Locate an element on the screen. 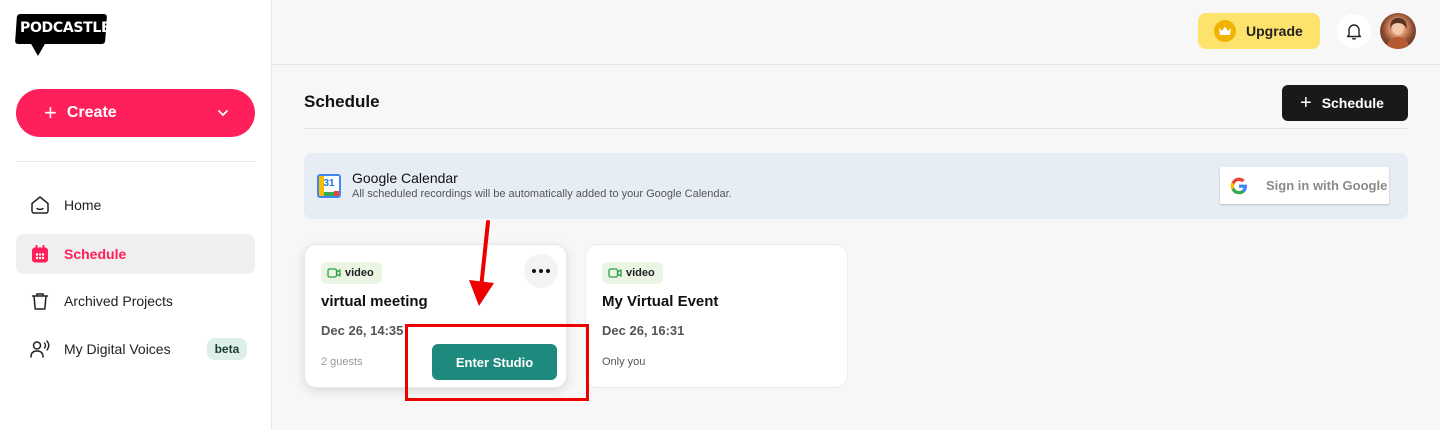  card-title: virtual meeting is located at coordinates (374, 301).